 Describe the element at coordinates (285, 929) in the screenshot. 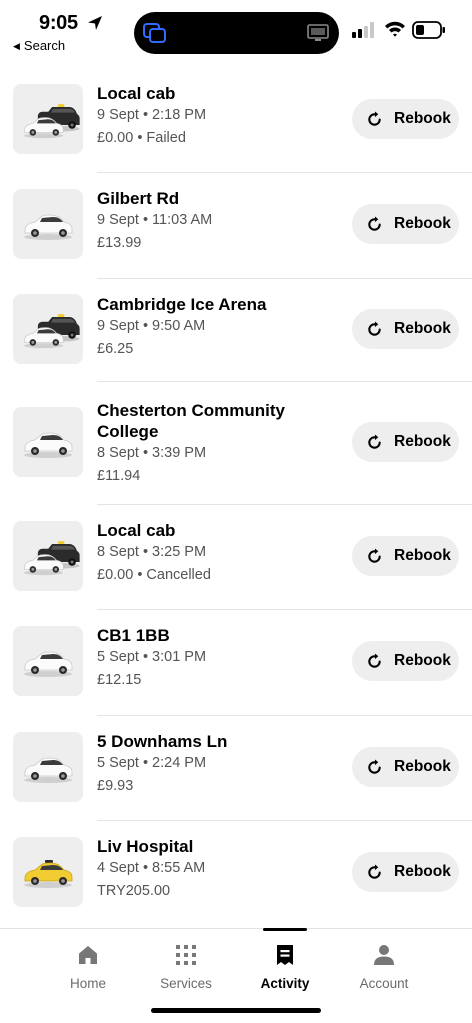

I see `active-tab-indicator` at that location.